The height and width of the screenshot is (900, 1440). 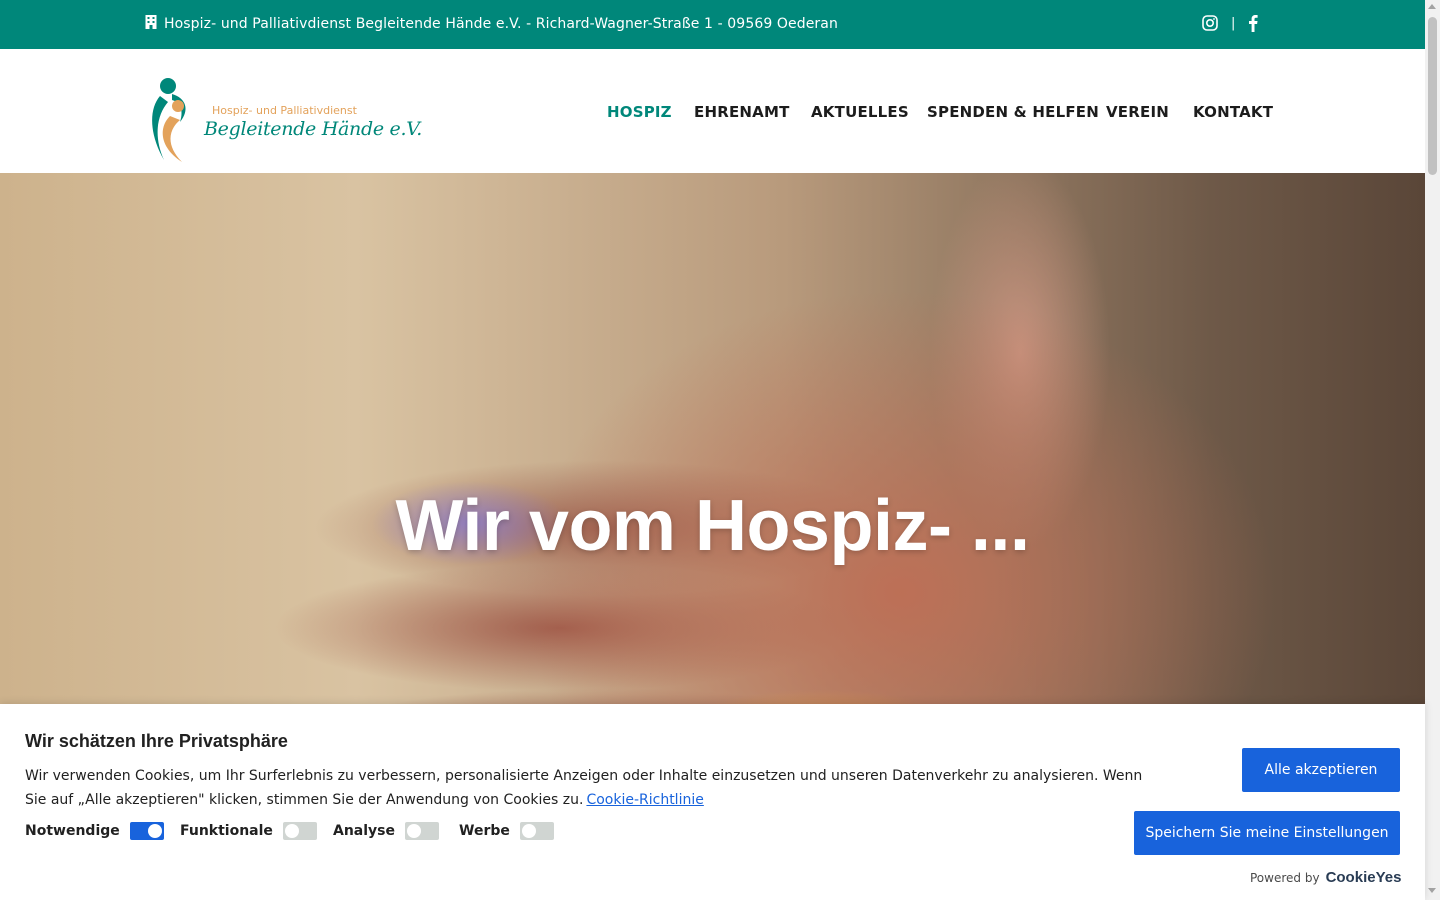 What do you see at coordinates (1432, 450) in the screenshot?
I see `page-scrollbar` at bounding box center [1432, 450].